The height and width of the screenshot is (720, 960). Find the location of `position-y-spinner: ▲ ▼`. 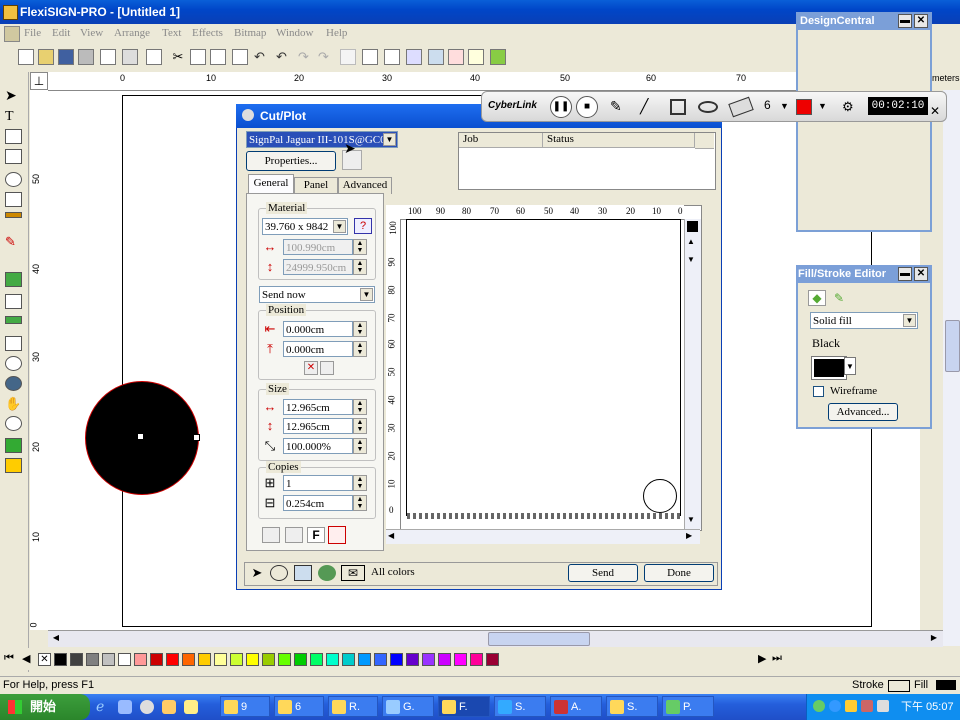

position-y-spinner: ▲ ▼ is located at coordinates (360, 349).